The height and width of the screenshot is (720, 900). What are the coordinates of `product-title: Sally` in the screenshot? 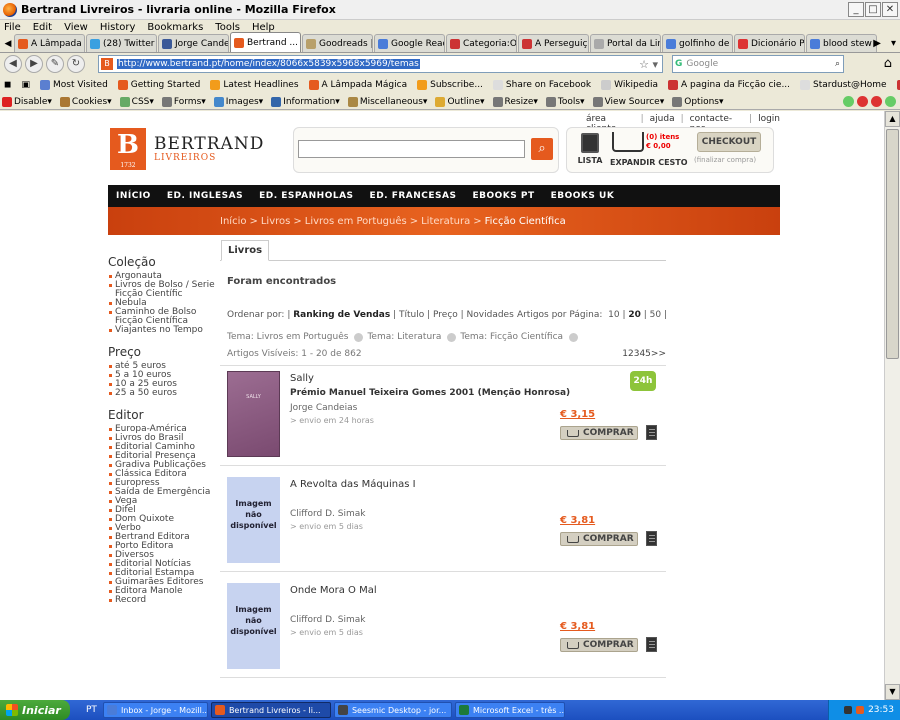 It's located at (302, 378).